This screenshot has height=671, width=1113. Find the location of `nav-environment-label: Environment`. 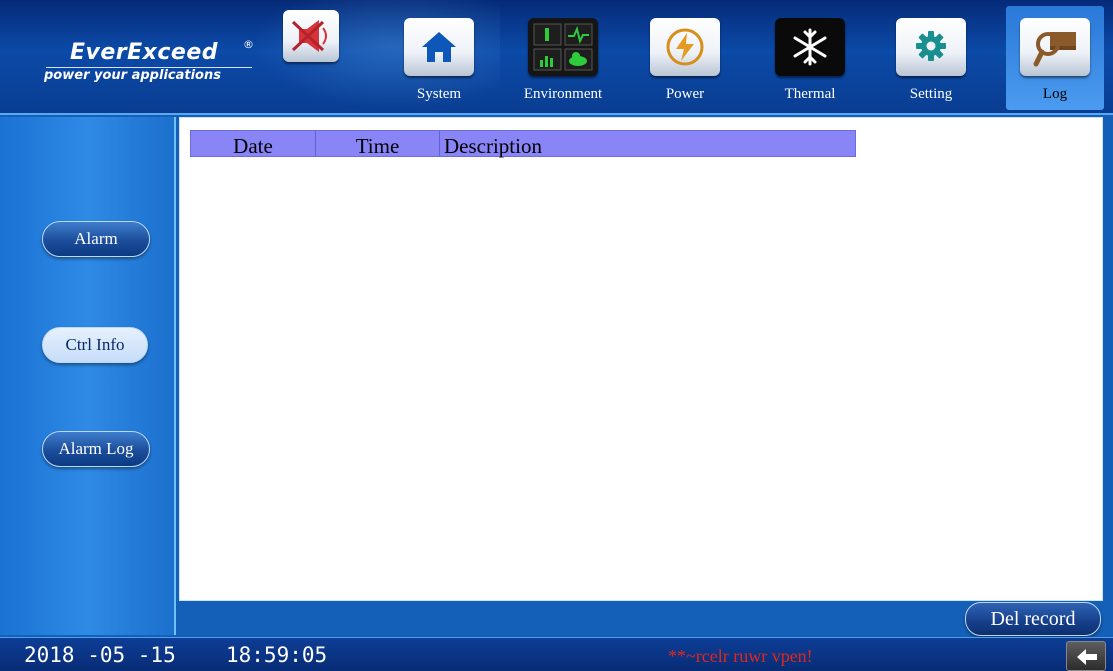

nav-environment-label: Environment is located at coordinates (563, 94).